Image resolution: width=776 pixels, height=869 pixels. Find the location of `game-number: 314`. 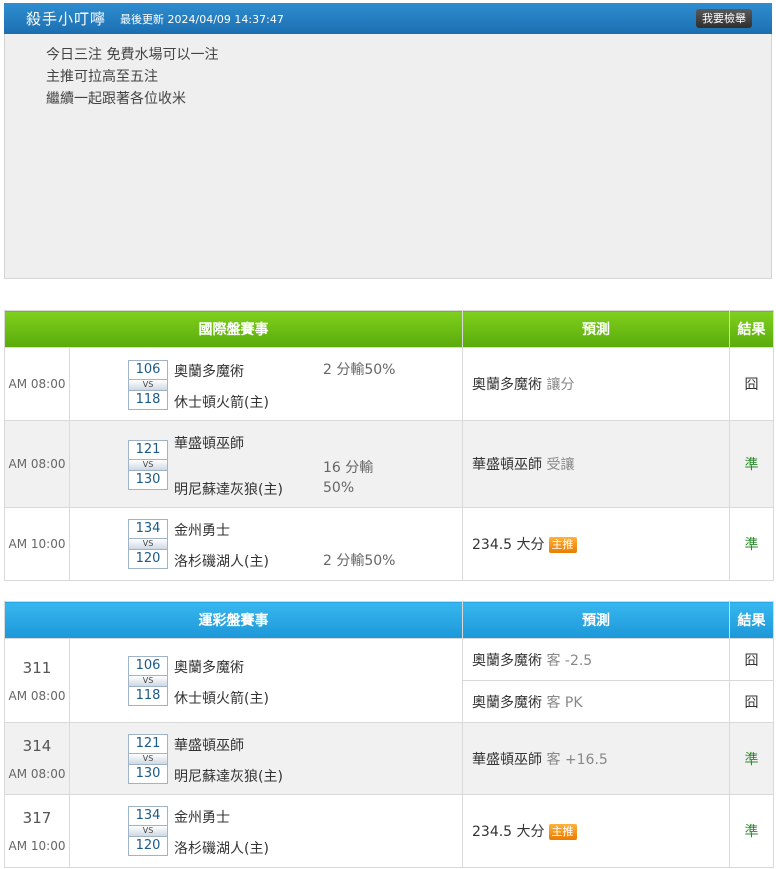

game-number: 314 is located at coordinates (37, 745).